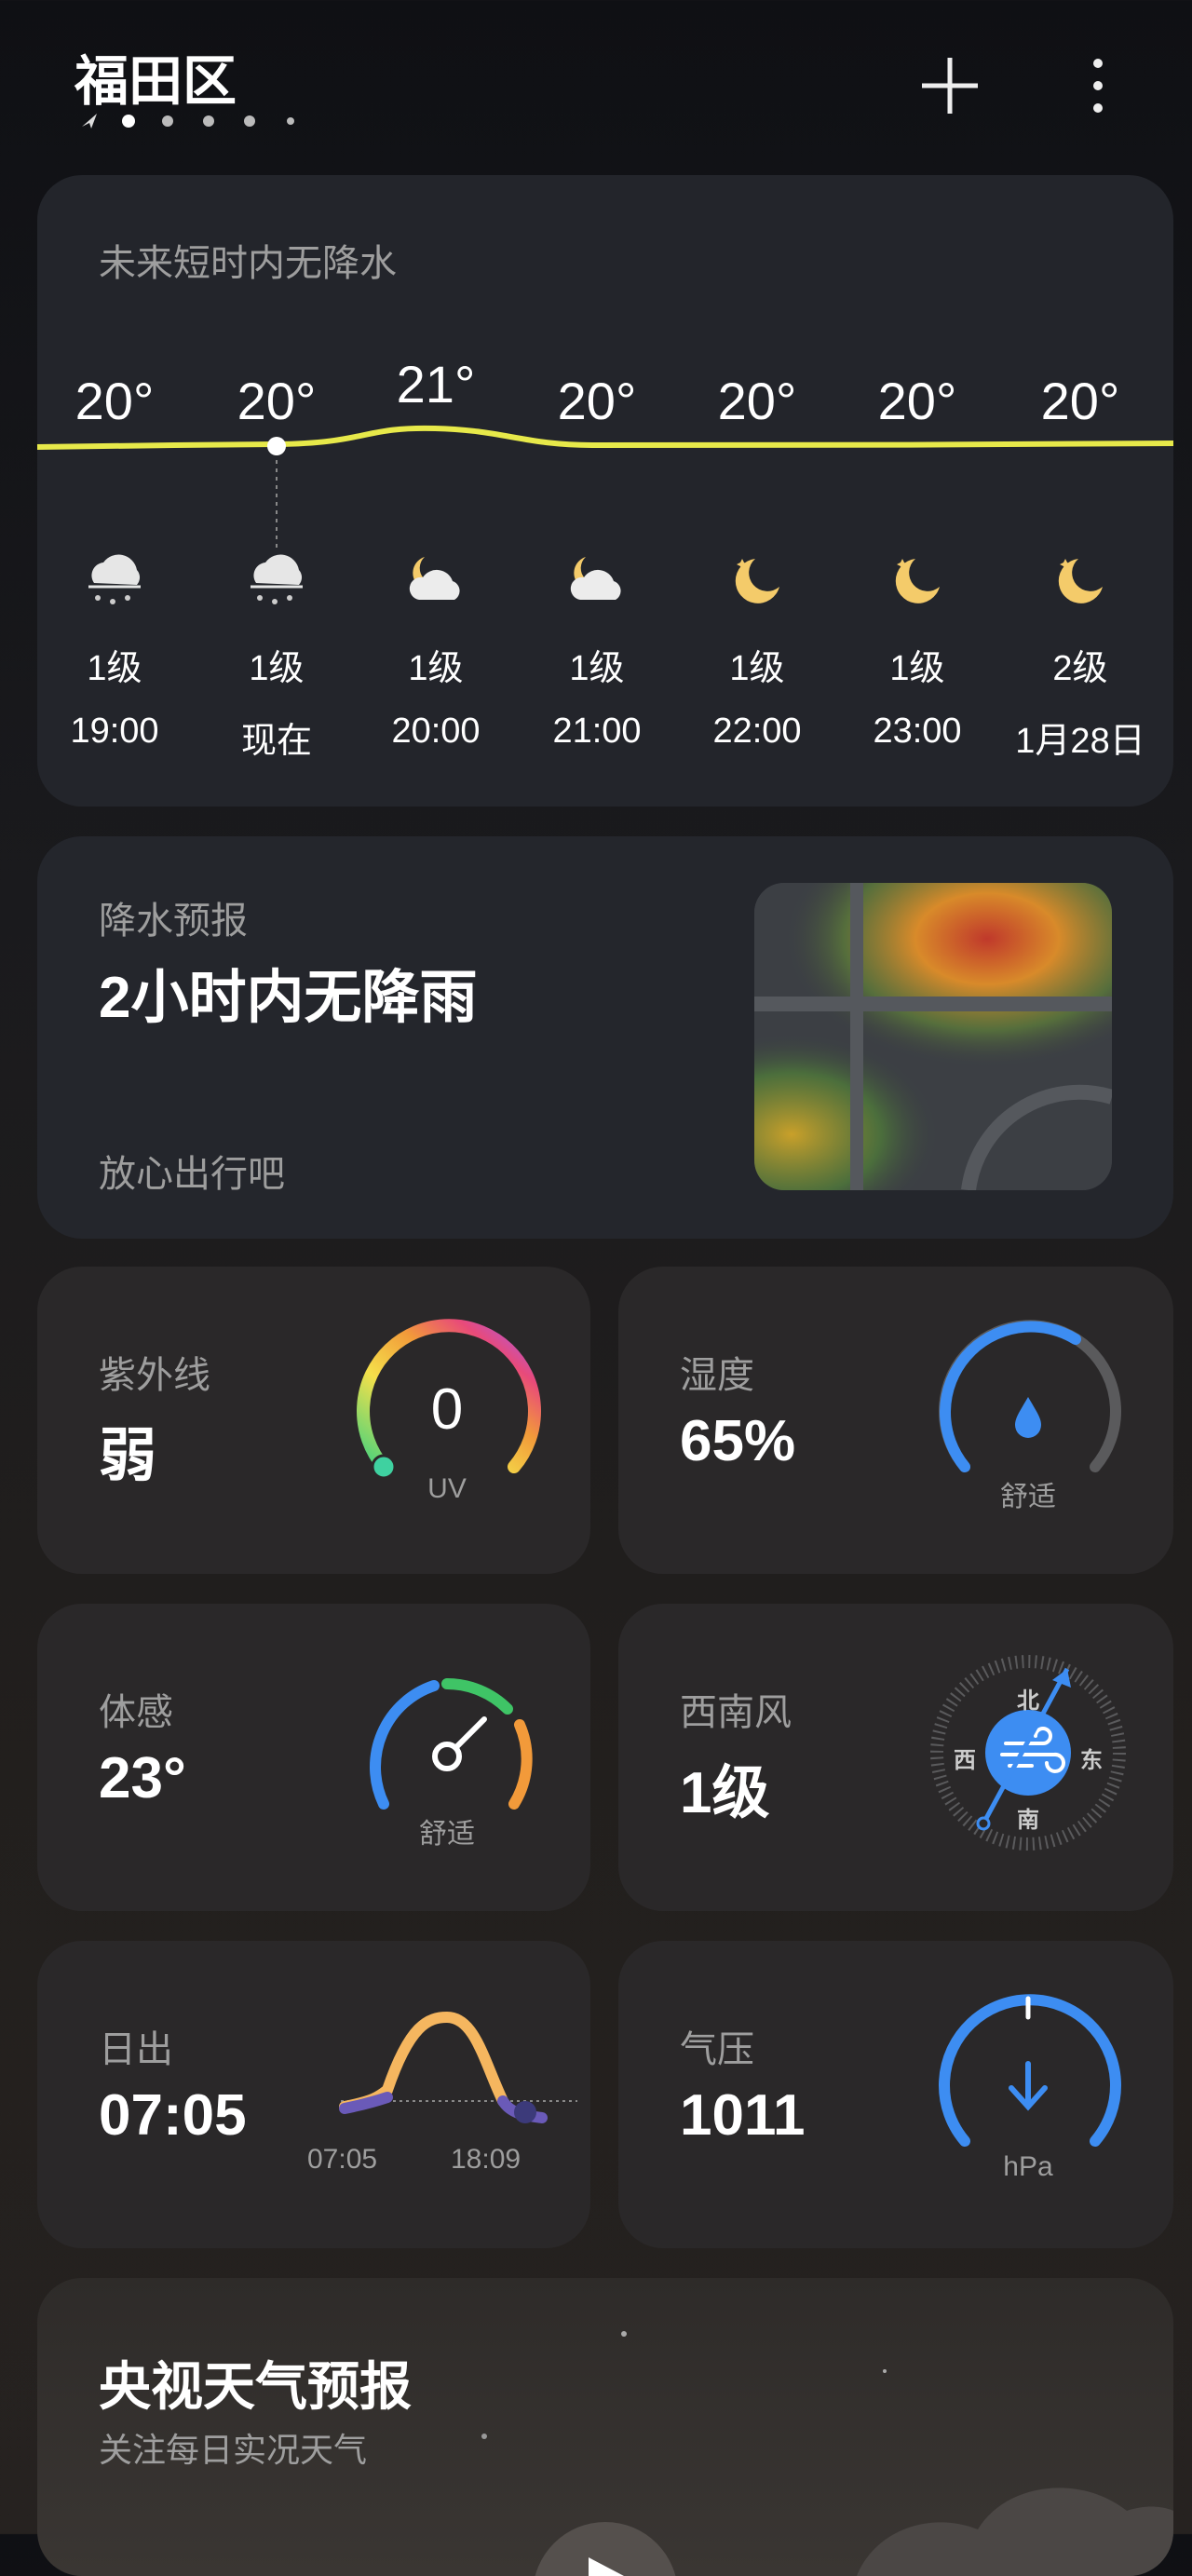 Image resolution: width=1192 pixels, height=2576 pixels. What do you see at coordinates (276, 741) in the screenshot?
I see `hour-time: 现在` at bounding box center [276, 741].